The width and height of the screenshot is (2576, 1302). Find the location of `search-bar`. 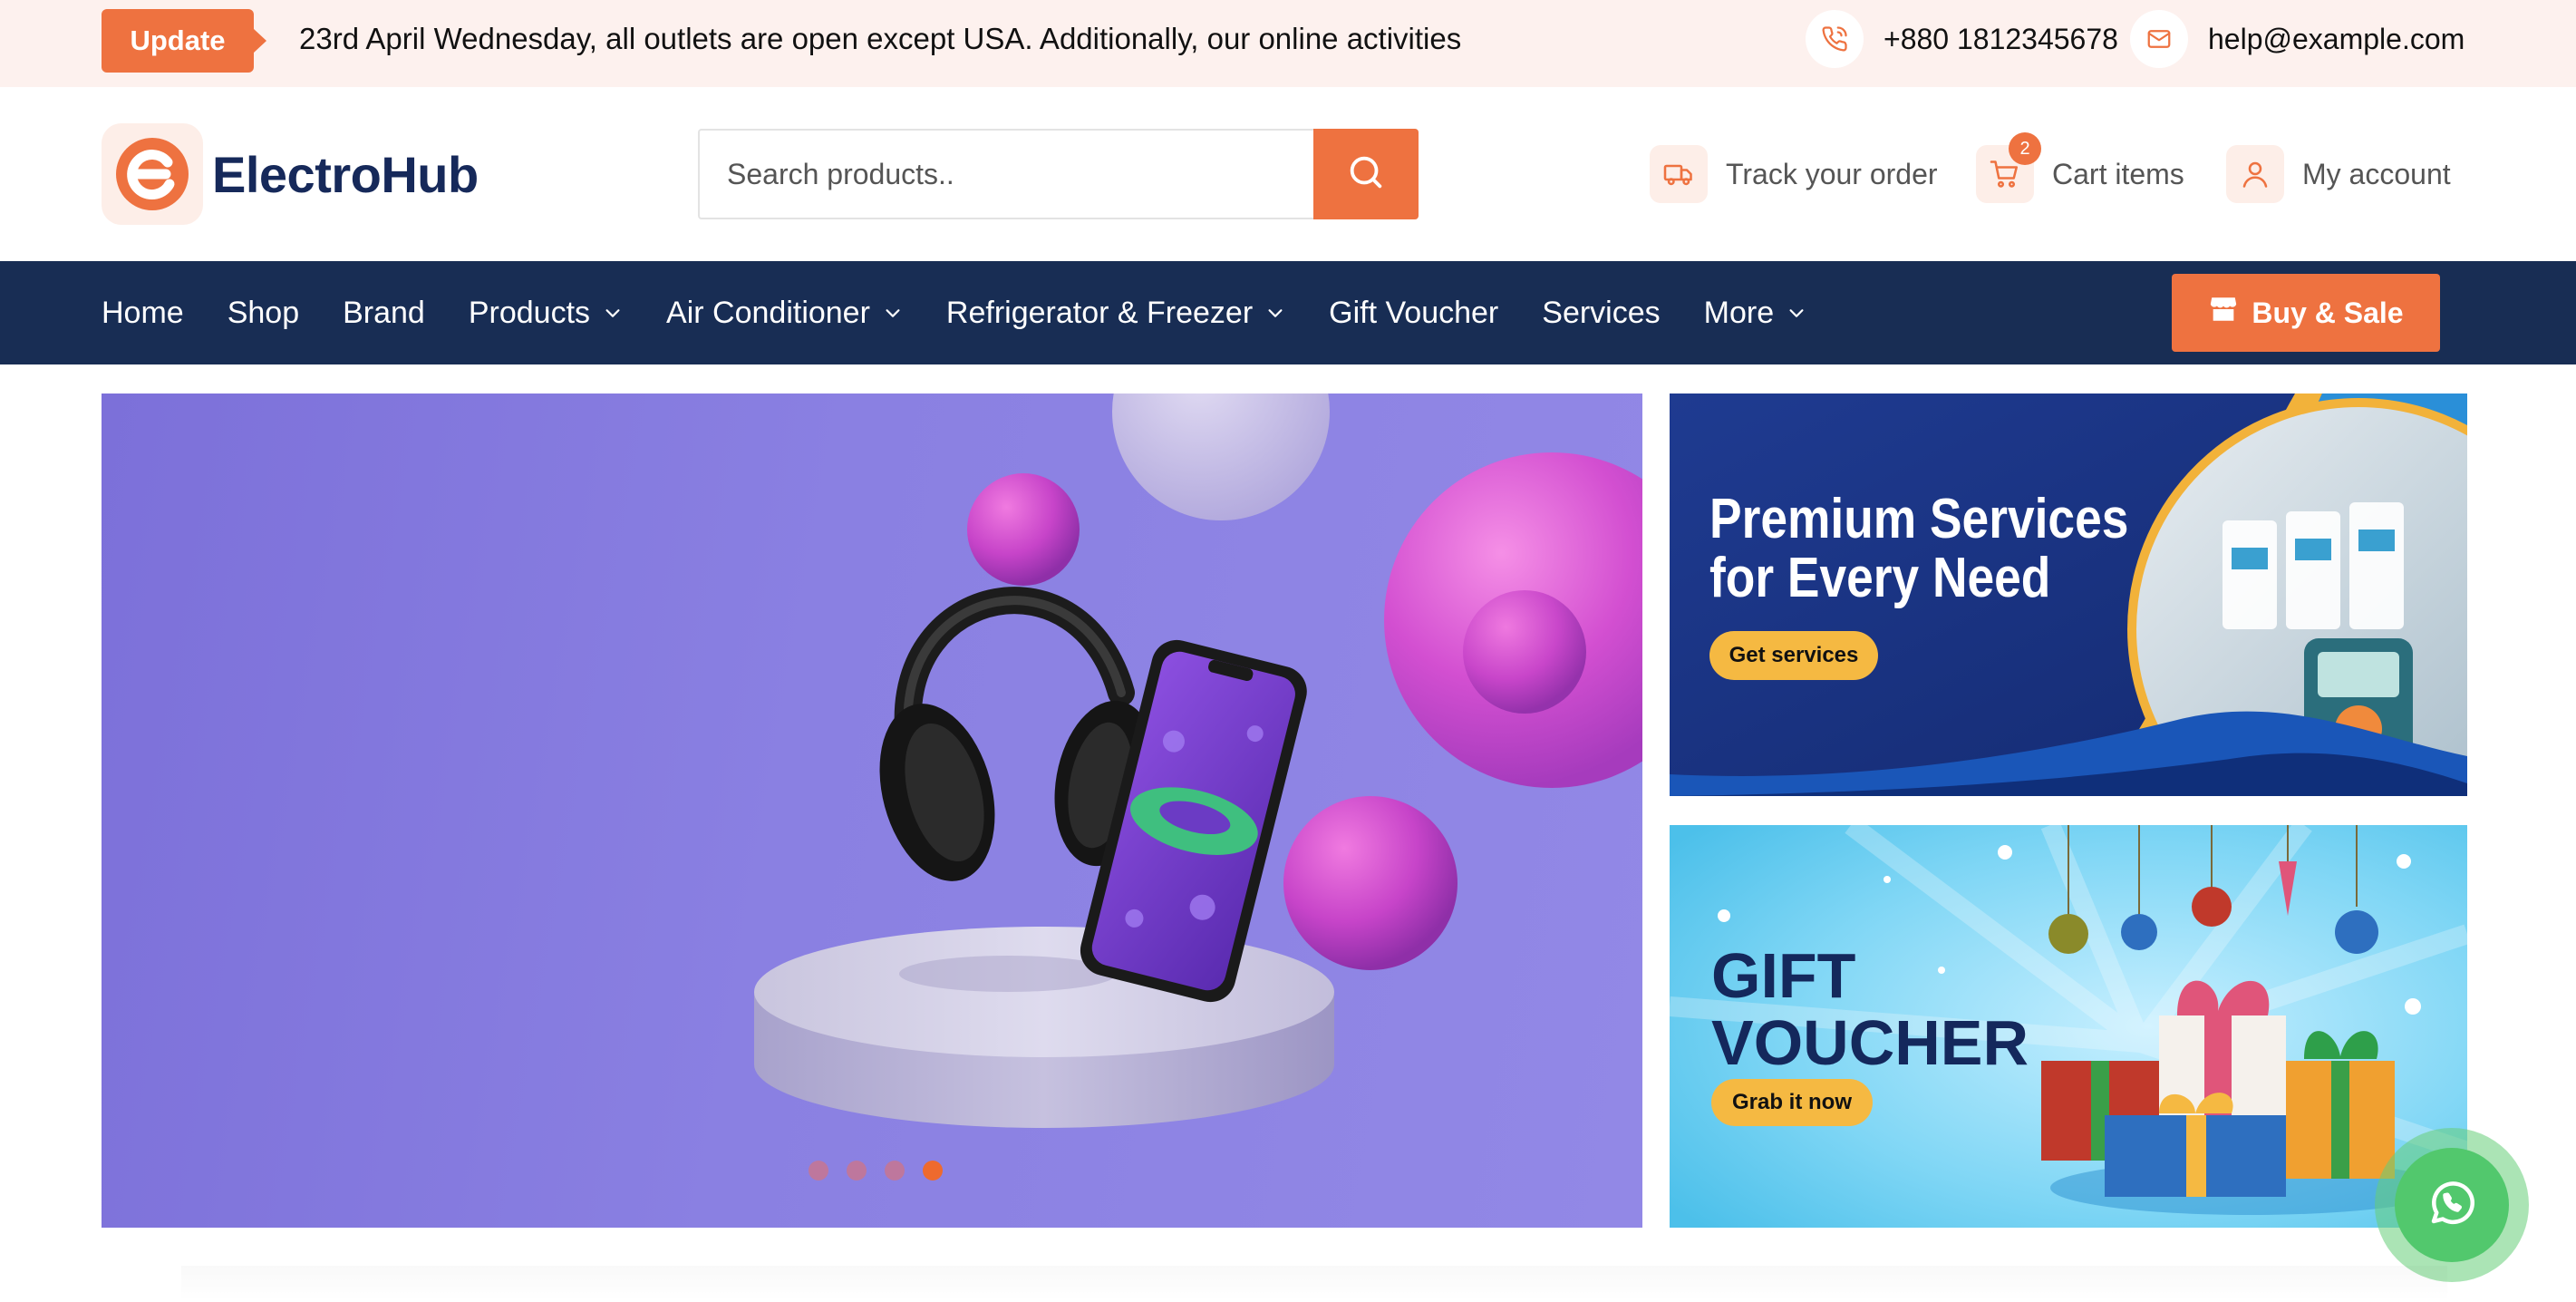

search-bar is located at coordinates (1058, 174).